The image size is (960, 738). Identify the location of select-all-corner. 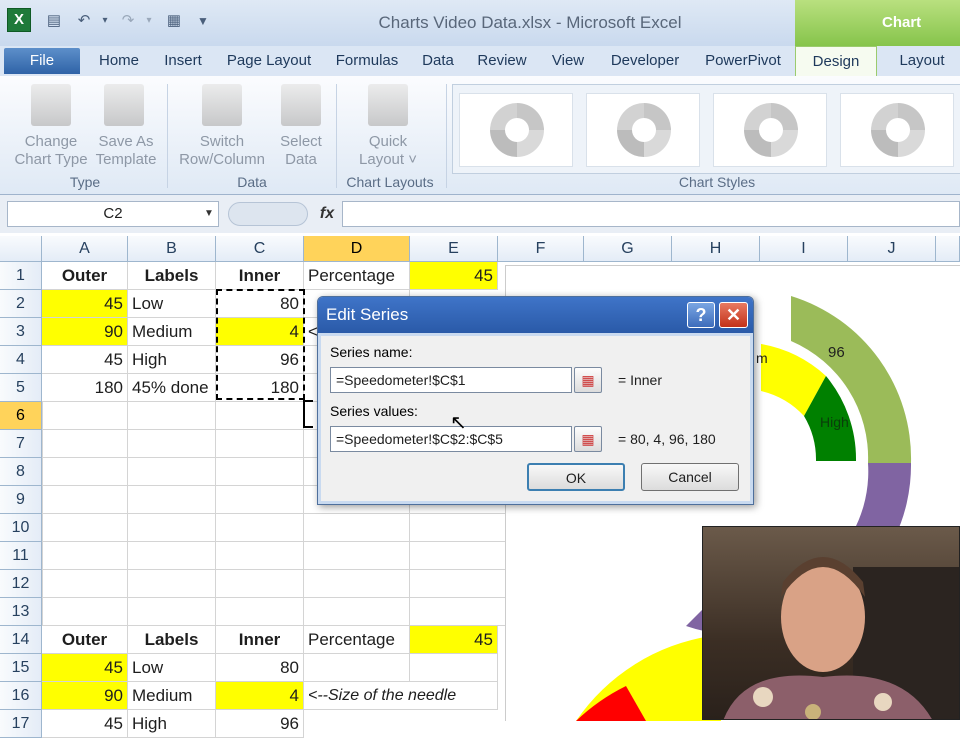
(21, 249).